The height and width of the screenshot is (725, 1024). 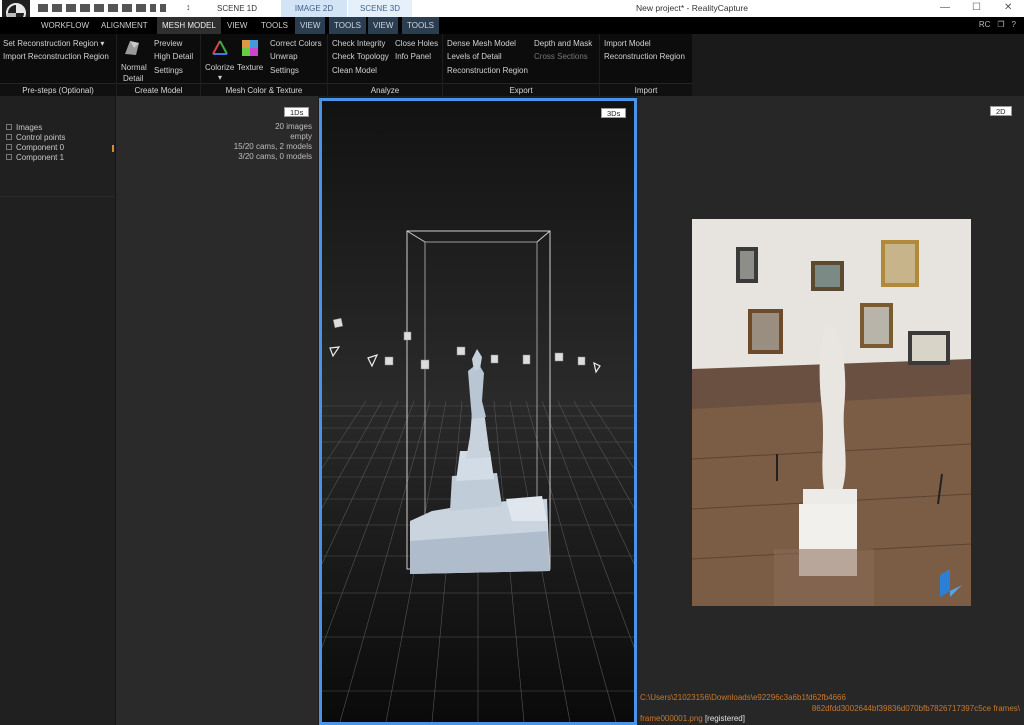 I want to click on correct-colors-button: Correct Colors, so click(x=296, y=43).